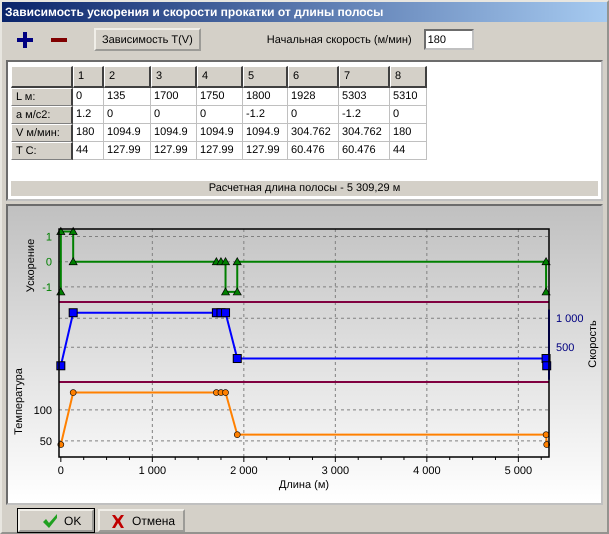  What do you see at coordinates (313, 97) in the screenshot?
I see `table-cell: 1928` at bounding box center [313, 97].